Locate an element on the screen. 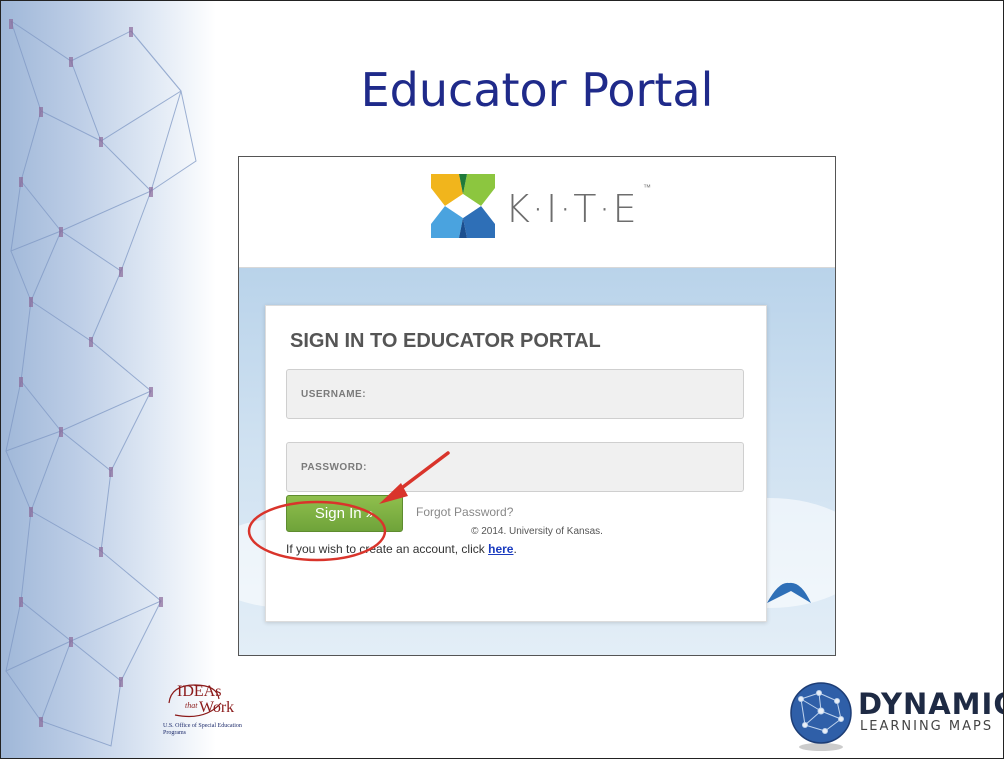 The image size is (1004, 759). dlm-wordmark-learning-maps: LEARNING MAPS is located at coordinates (927, 726).